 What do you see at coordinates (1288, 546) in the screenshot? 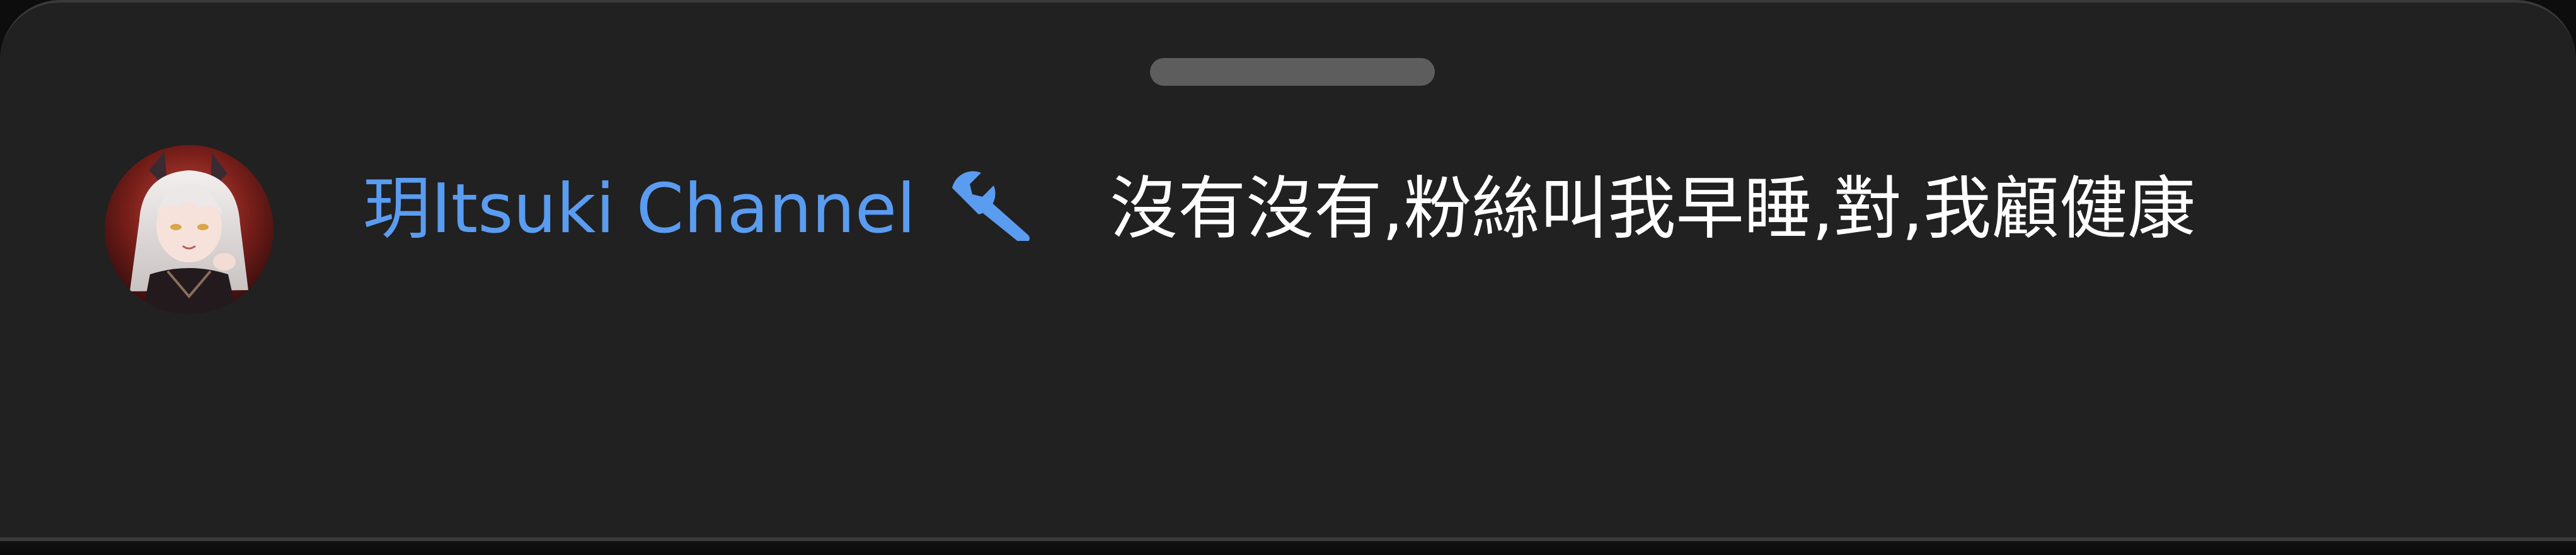
I see `screen-bottom-edge` at bounding box center [1288, 546].